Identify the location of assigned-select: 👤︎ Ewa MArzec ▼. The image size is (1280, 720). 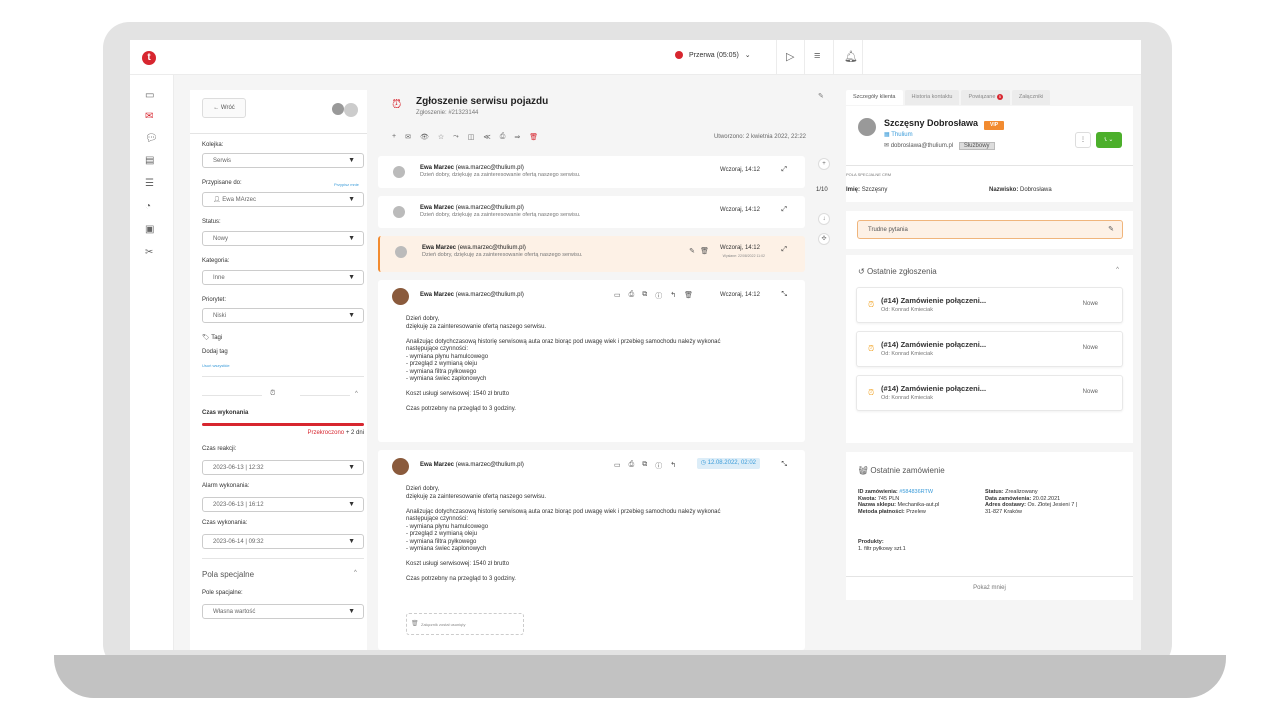
(283, 199).